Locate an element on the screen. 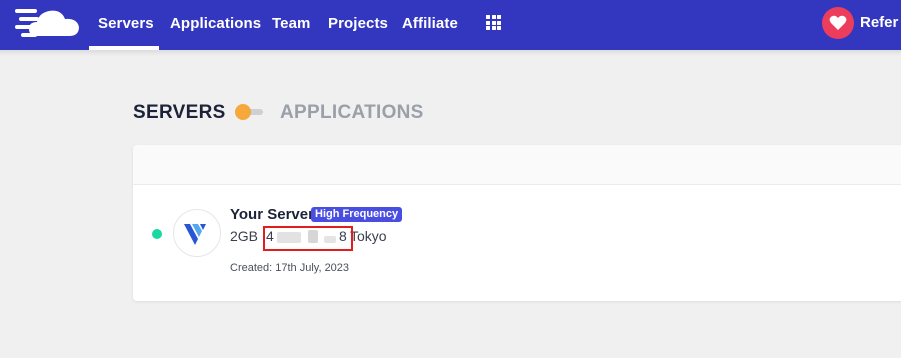 The image size is (901, 358). card-header is located at coordinates (517, 165).